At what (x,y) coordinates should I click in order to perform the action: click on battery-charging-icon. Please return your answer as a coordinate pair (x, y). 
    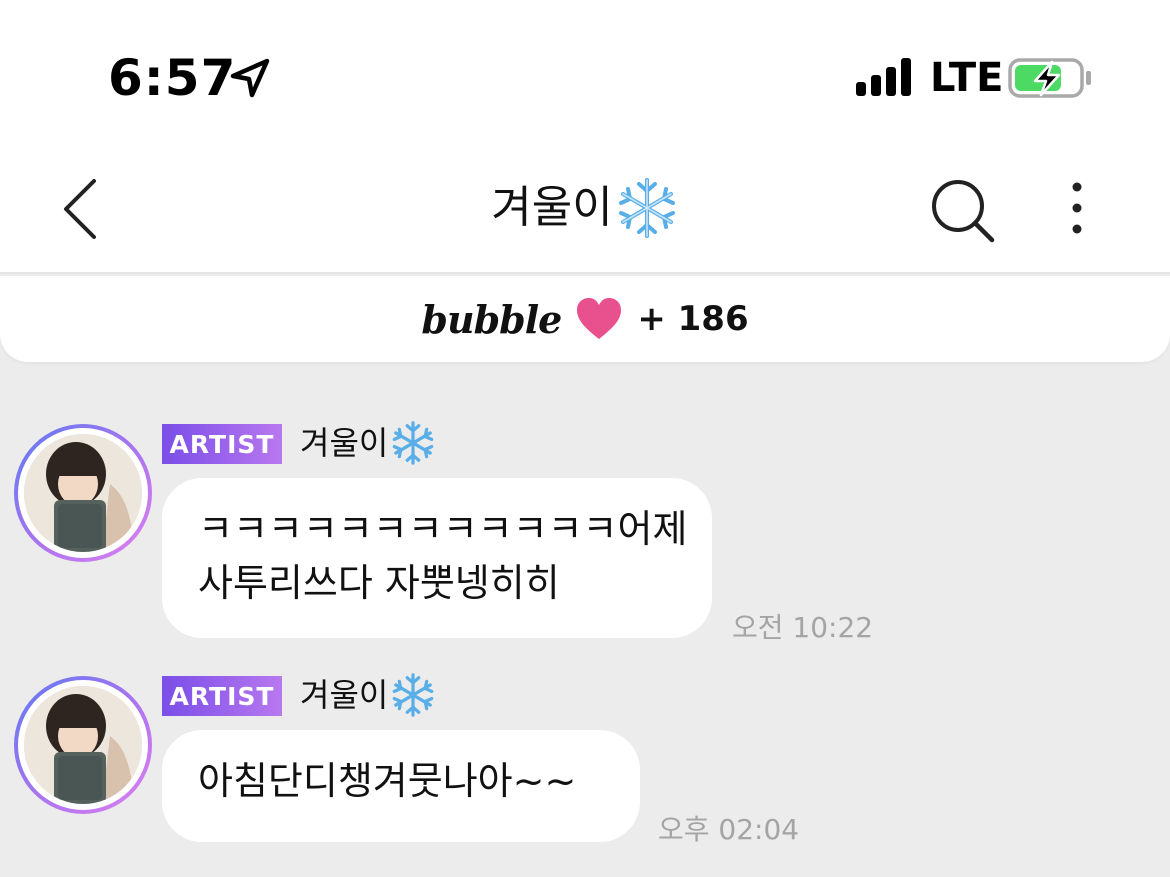
    Looking at the image, I should click on (1049, 78).